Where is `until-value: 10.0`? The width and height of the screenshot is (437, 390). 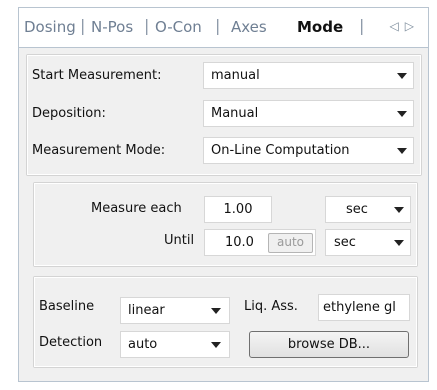
until-value: 10.0 is located at coordinates (239, 242).